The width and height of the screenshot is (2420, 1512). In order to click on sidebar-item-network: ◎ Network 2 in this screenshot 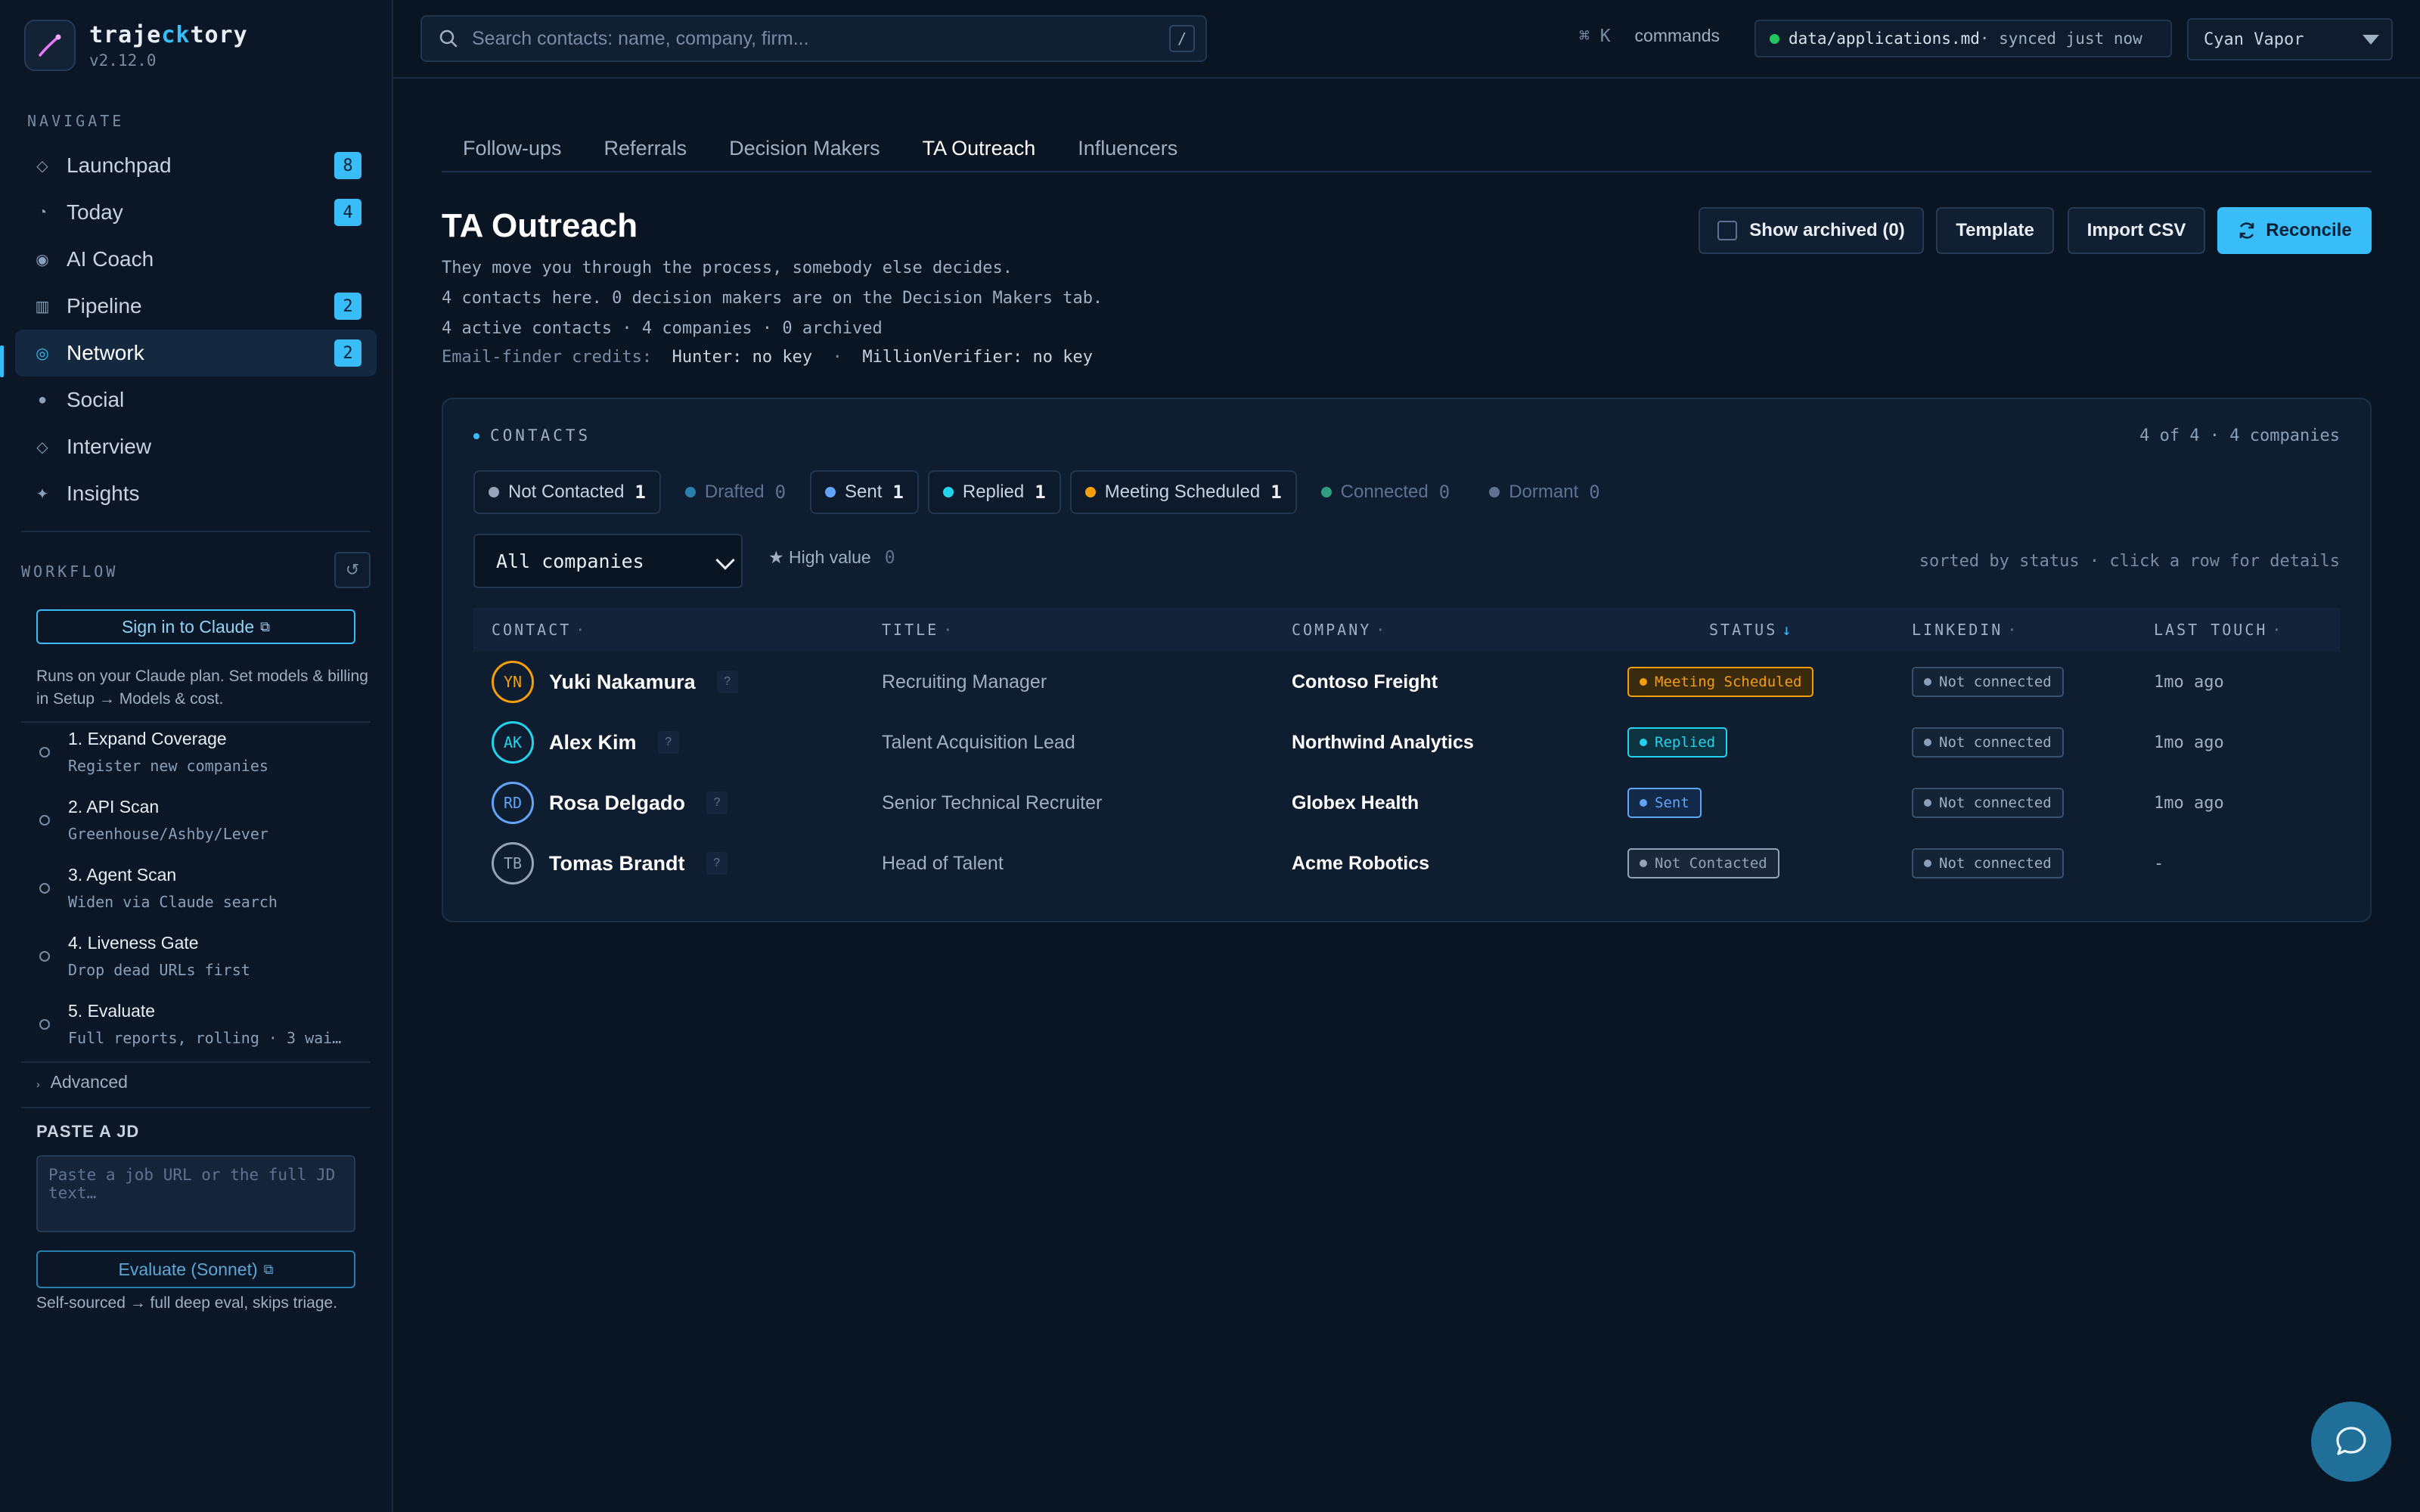, I will do `click(196, 353)`.